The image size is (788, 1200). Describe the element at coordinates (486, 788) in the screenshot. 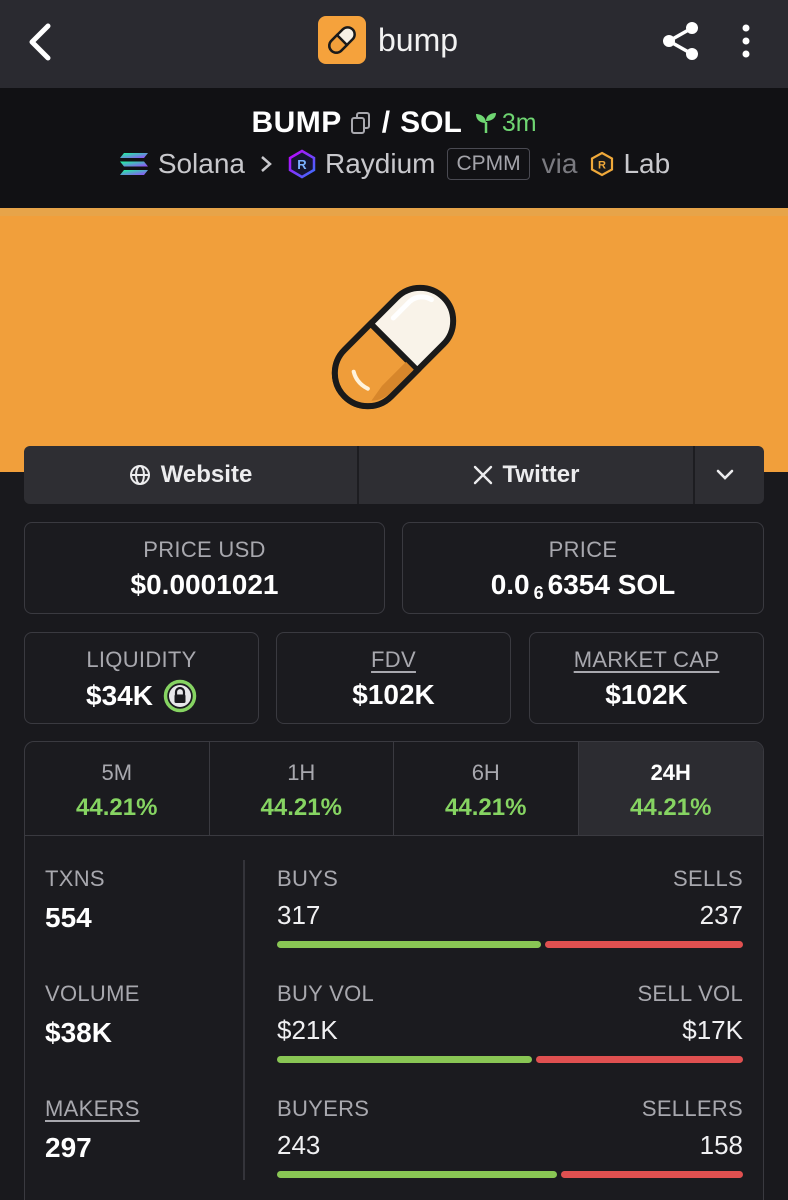

I see `tab-6h: 6H 44.21%` at that location.